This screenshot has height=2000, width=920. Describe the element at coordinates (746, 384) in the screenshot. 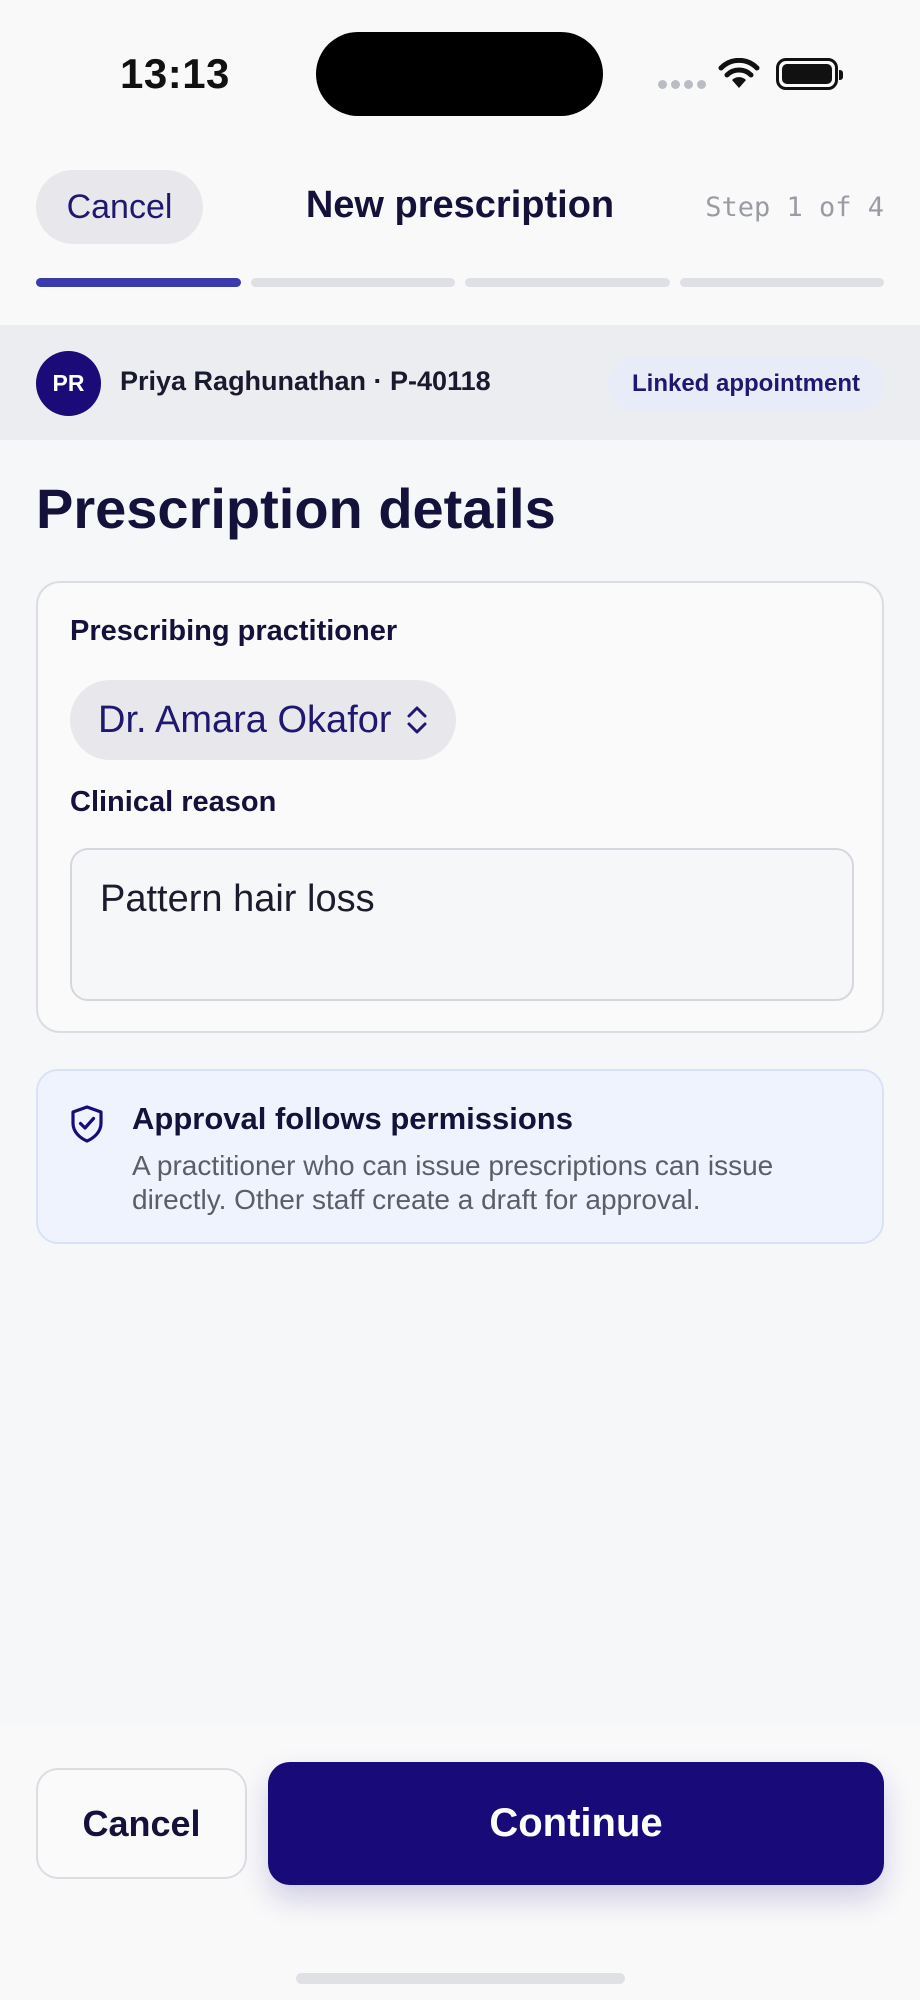

I see `linked-appointment-badge: Linked appointment` at that location.